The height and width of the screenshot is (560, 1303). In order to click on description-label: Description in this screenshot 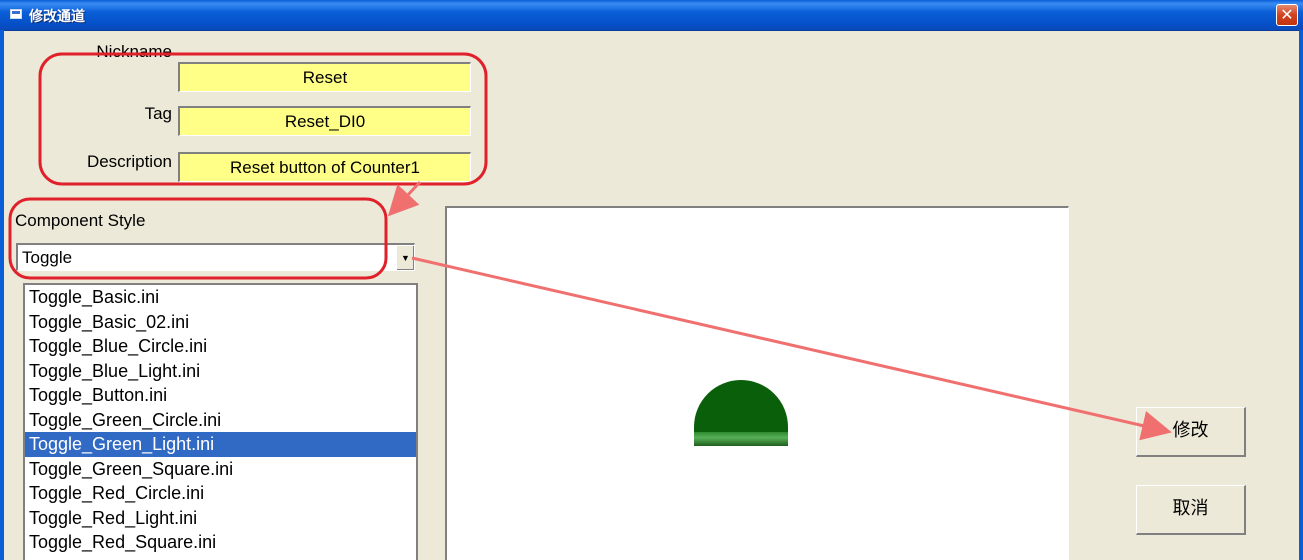, I will do `click(129, 161)`.